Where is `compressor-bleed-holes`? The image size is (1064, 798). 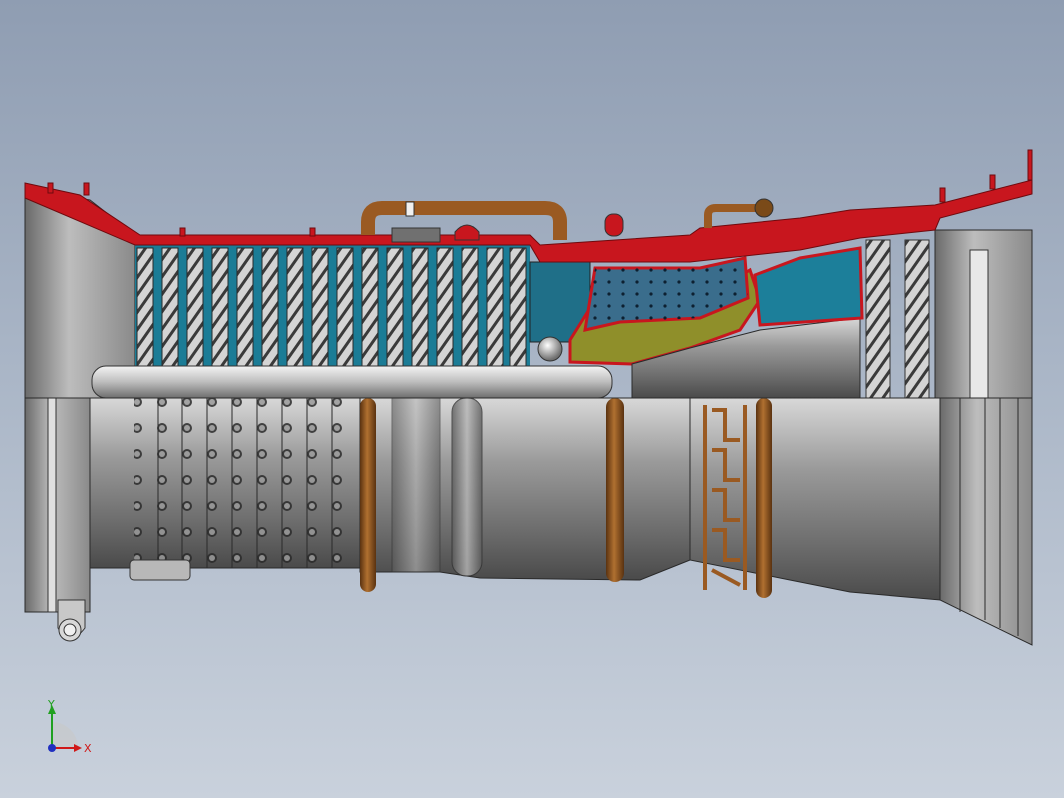
compressor-bleed-holes is located at coordinates (245, 483).